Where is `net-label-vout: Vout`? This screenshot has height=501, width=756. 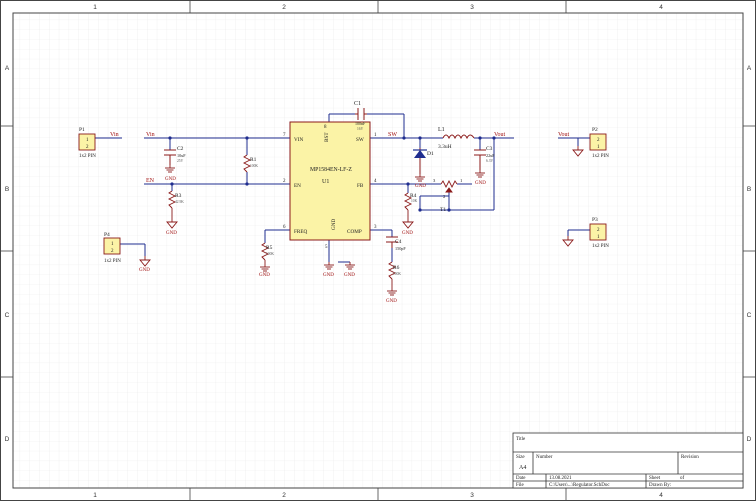
net-label-vout: Vout is located at coordinates (500, 135).